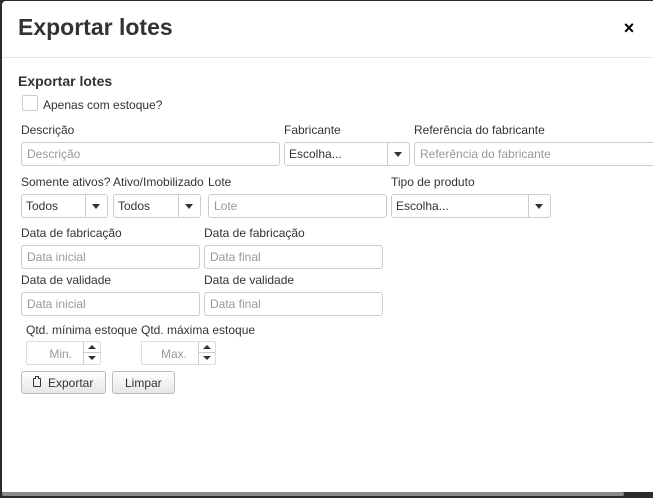 This screenshot has width=653, height=498. Describe the element at coordinates (48, 130) in the screenshot. I see `descricao-label: Descrição` at that location.